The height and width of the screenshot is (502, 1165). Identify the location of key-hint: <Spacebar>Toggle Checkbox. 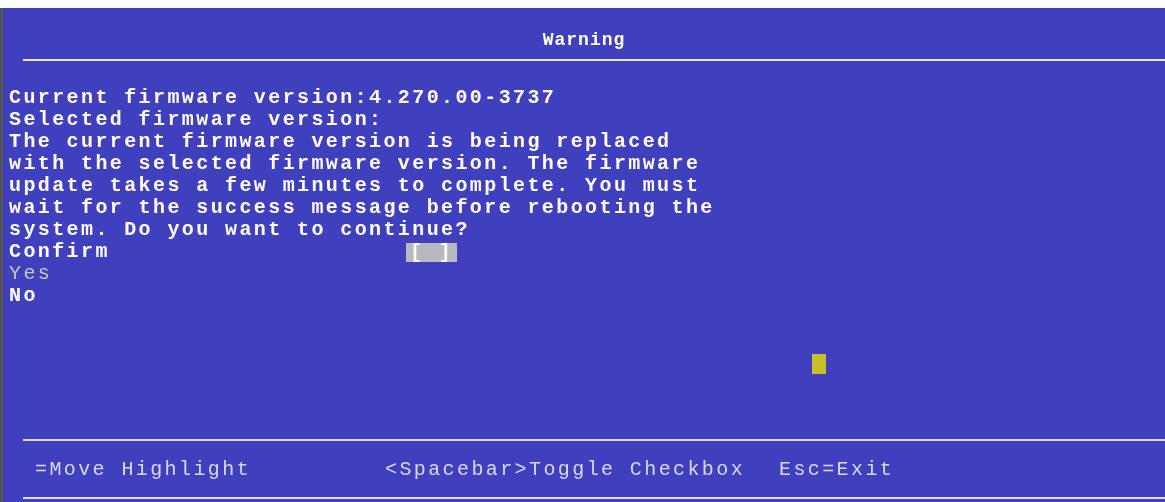
(566, 469).